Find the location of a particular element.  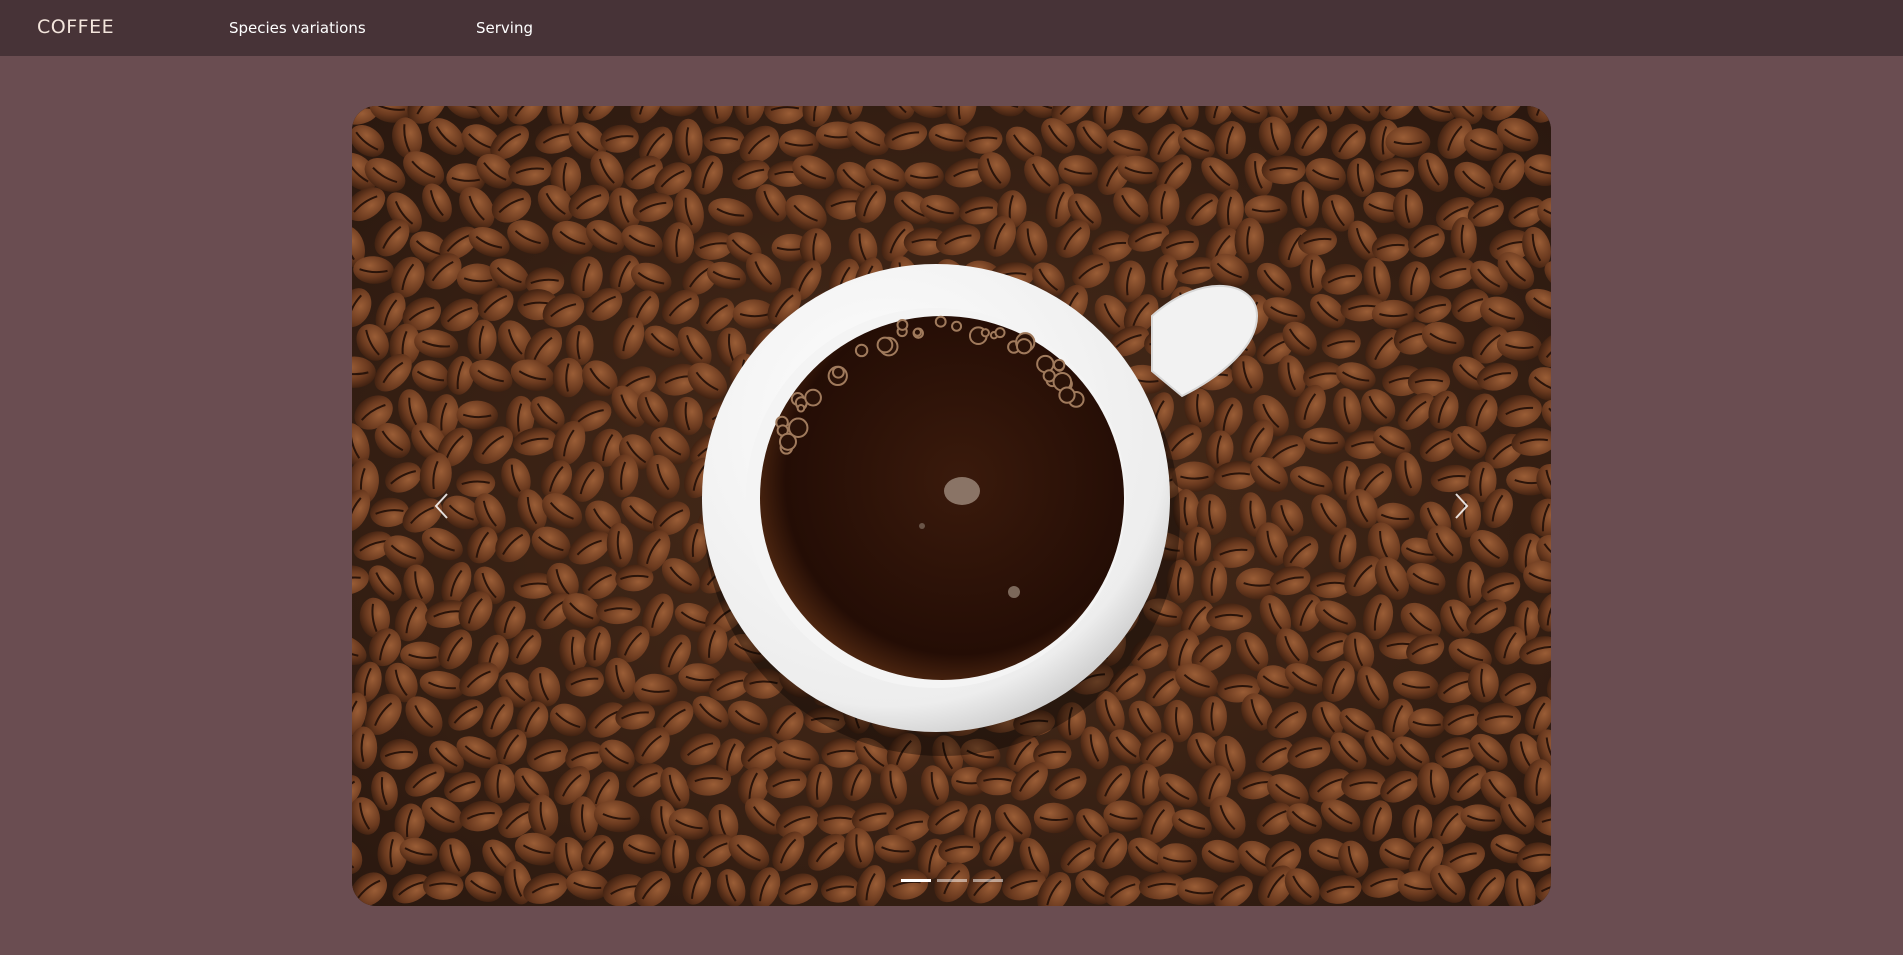

carousel-prev-button is located at coordinates (442, 506).